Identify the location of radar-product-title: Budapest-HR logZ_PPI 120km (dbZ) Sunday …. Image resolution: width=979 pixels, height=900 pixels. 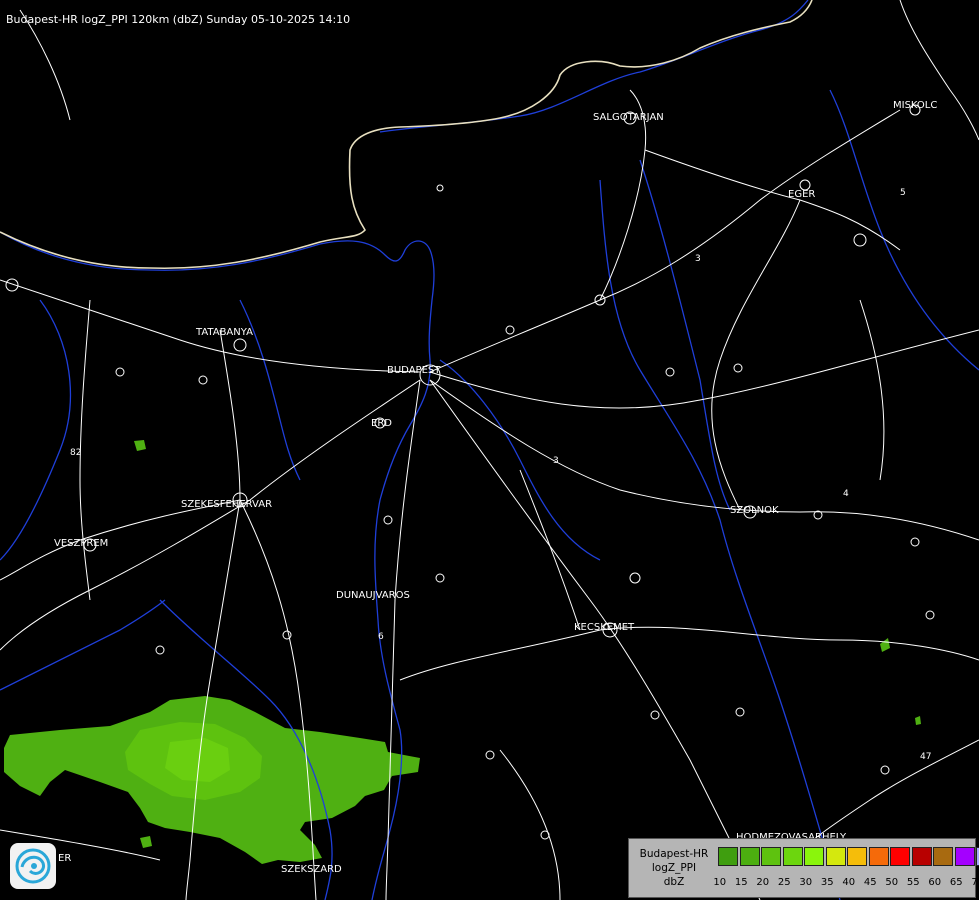
(178, 19).